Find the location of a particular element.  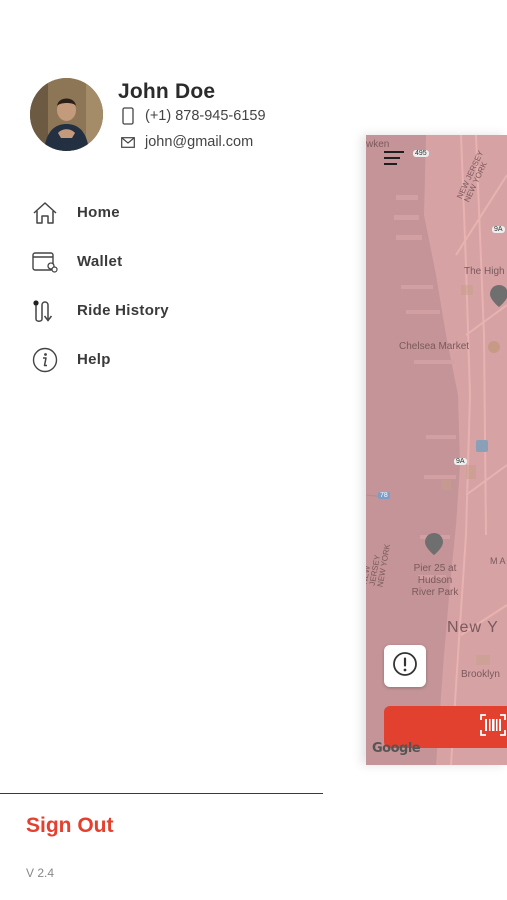

menu-item-label: Home is located at coordinates (98, 212).